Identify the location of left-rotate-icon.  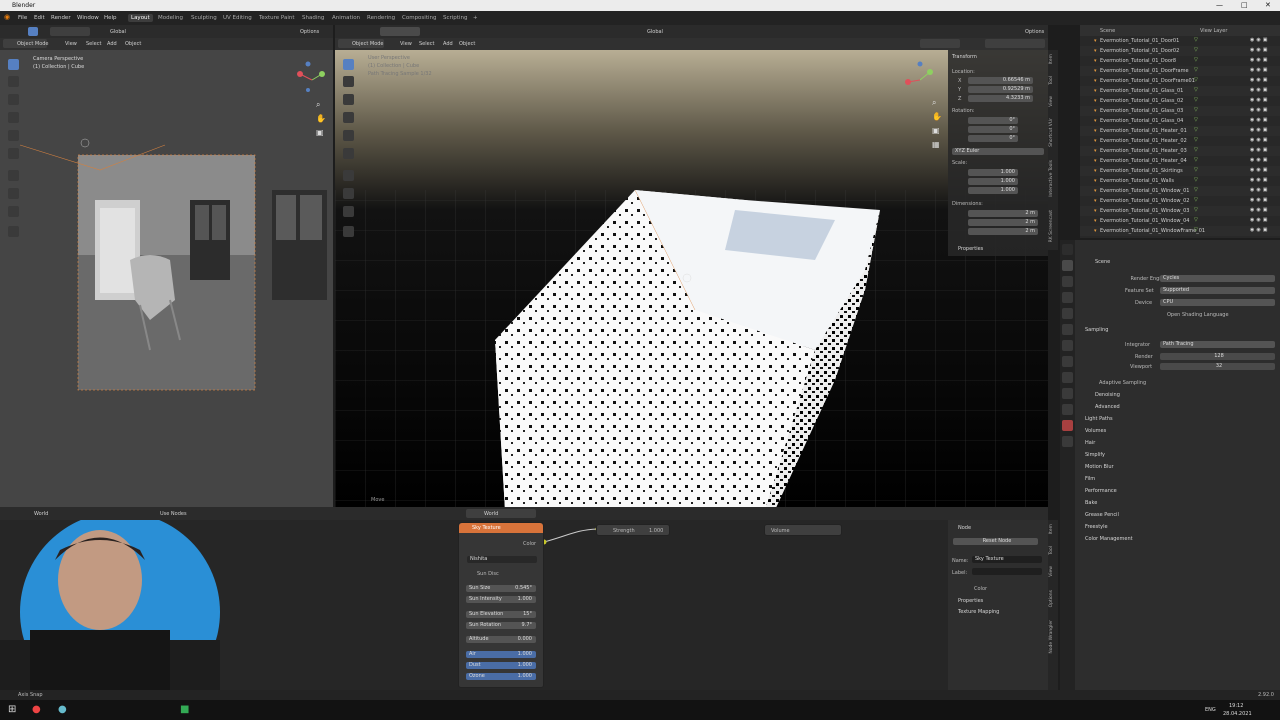
(13, 117).